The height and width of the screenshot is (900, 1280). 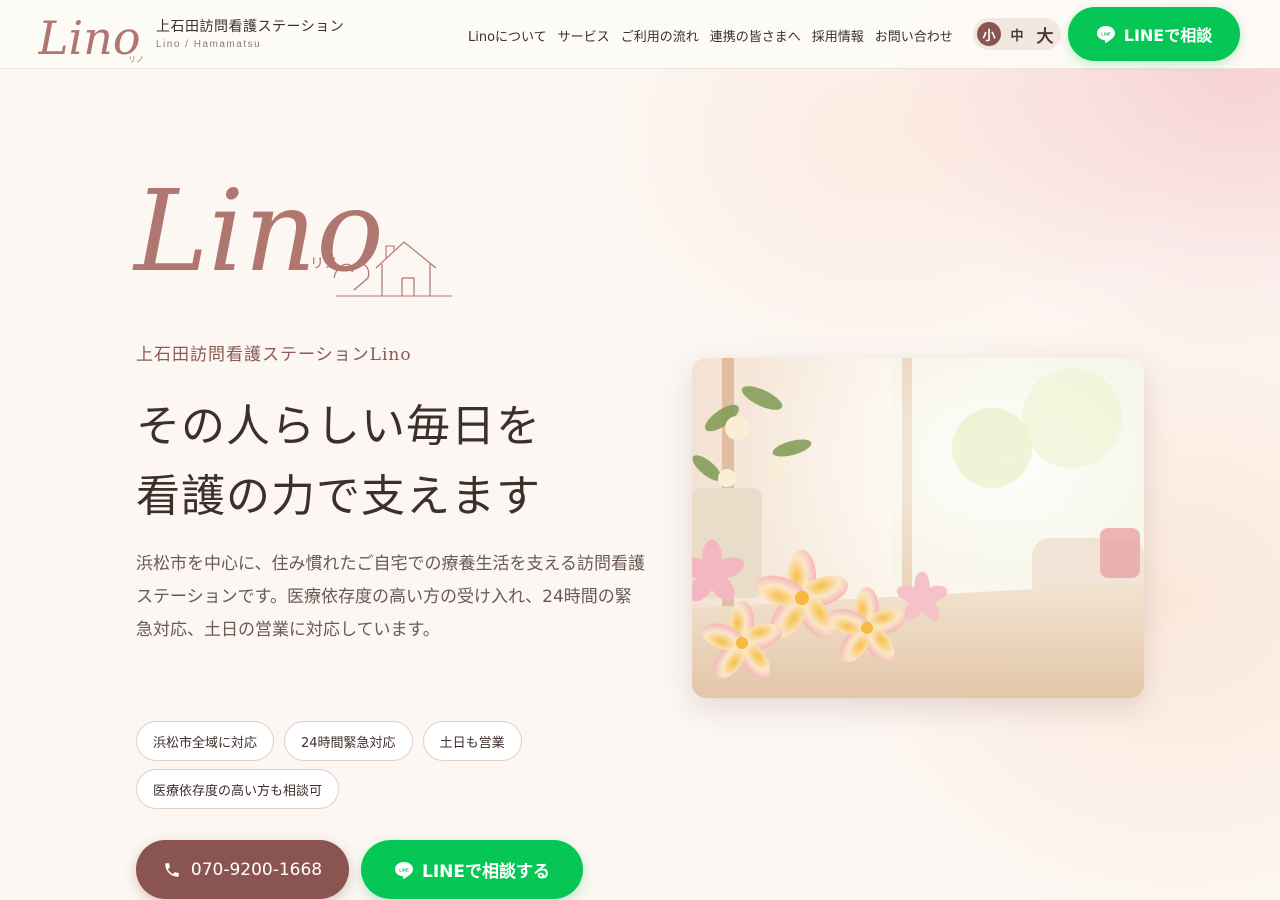 I want to click on header-line-consult-label: LINEで相談, so click(x=1168, y=35).